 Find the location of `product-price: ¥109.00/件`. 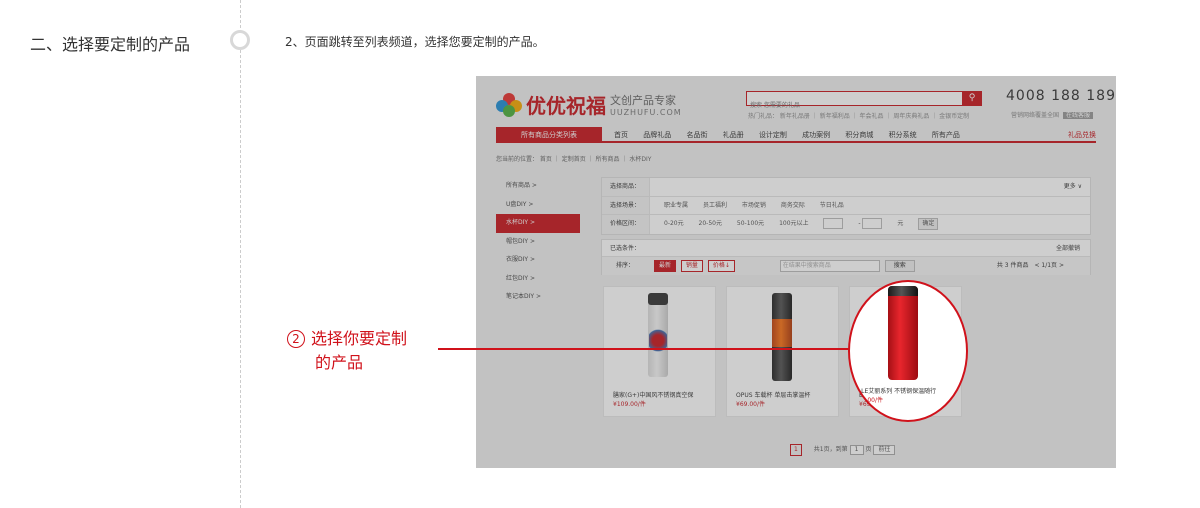

product-price: ¥109.00/件 is located at coordinates (629, 404).